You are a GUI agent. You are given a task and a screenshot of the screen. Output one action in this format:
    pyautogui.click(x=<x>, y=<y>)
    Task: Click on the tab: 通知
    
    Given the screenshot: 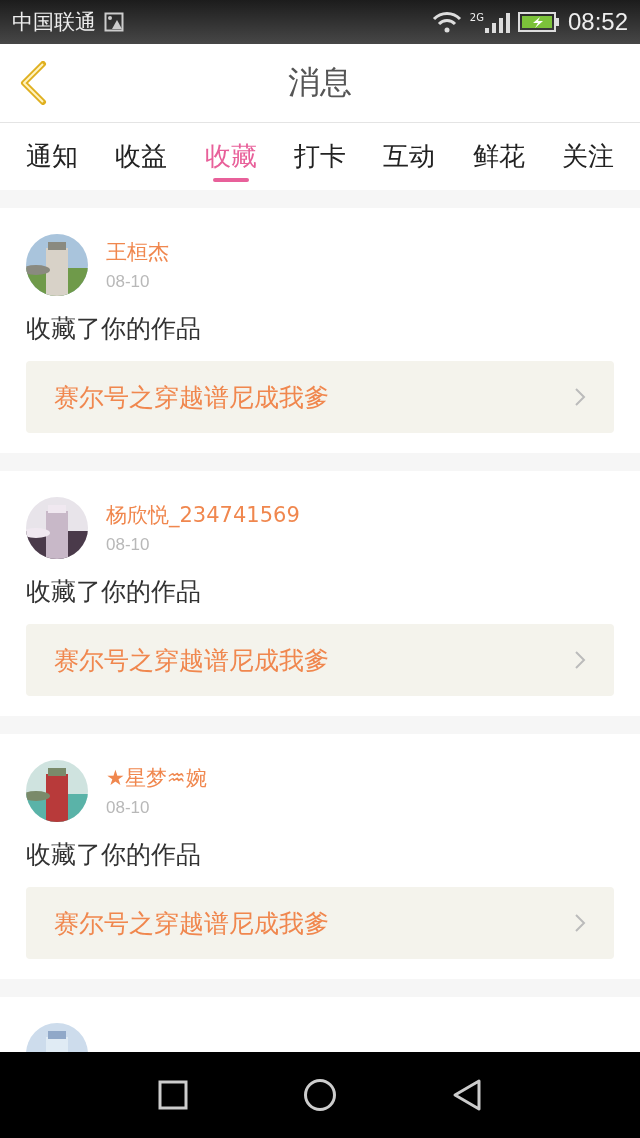 What is the action you would take?
    pyautogui.click(x=52, y=156)
    